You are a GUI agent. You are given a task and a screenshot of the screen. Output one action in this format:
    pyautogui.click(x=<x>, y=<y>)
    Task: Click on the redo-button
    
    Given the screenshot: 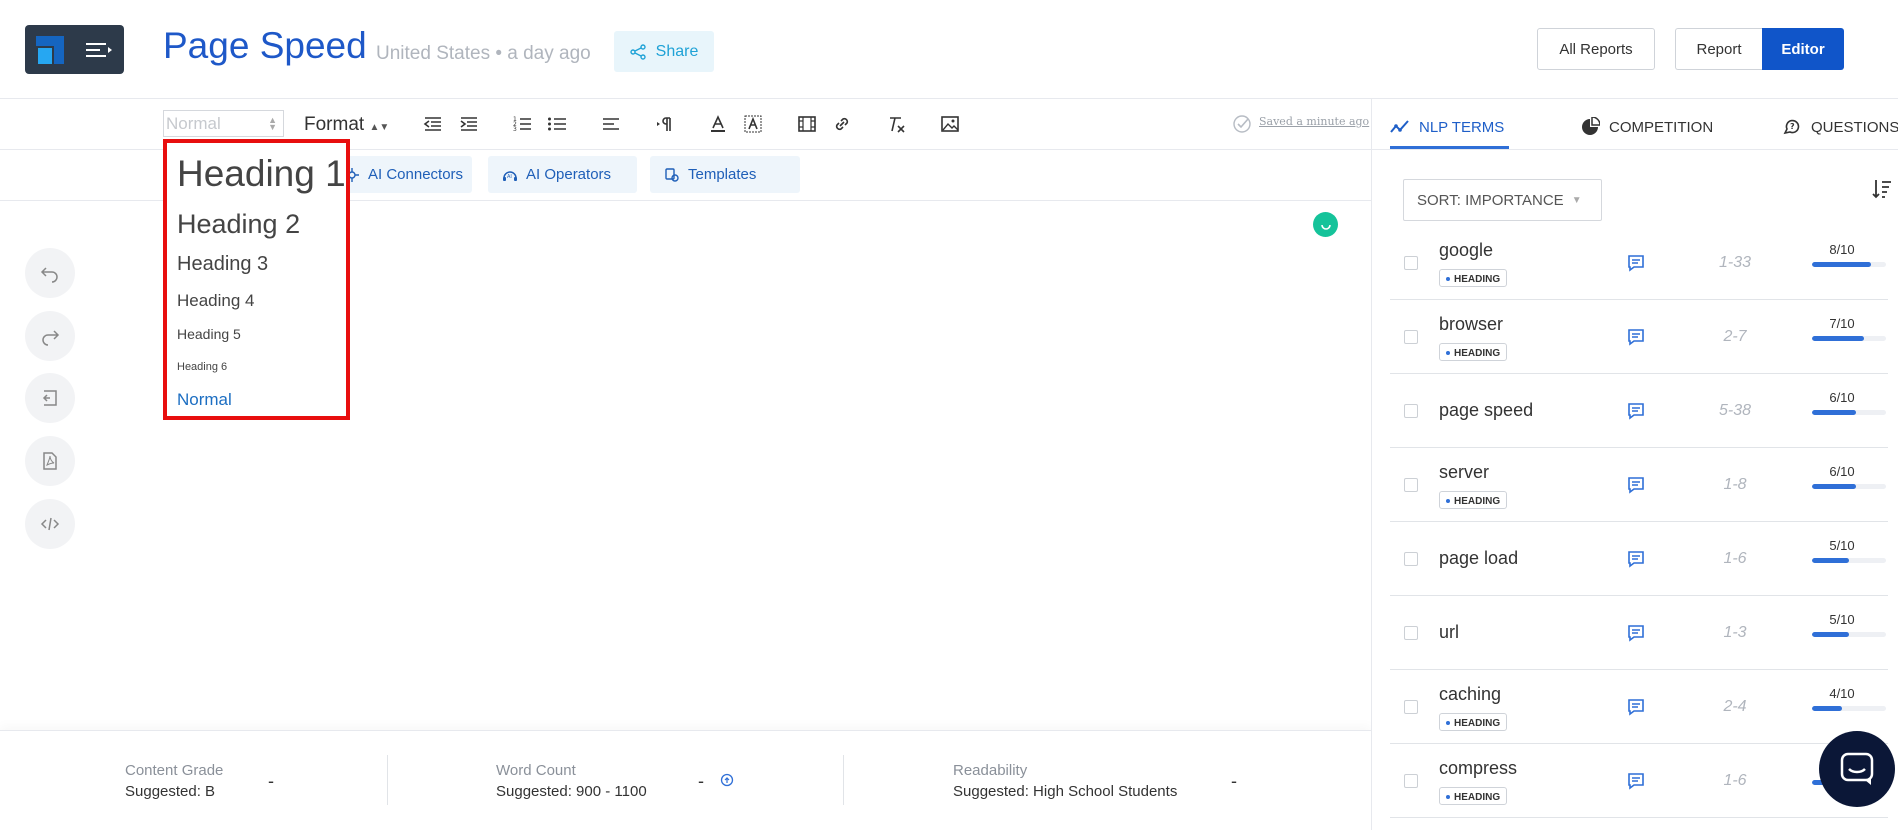 What is the action you would take?
    pyautogui.click(x=50, y=336)
    